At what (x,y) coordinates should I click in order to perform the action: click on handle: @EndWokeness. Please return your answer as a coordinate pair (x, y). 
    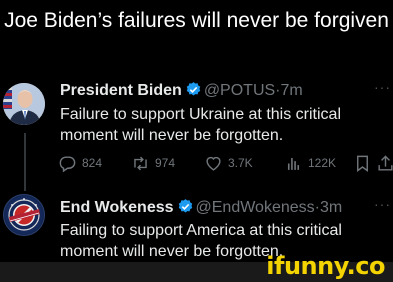
    Looking at the image, I should click on (255, 207).